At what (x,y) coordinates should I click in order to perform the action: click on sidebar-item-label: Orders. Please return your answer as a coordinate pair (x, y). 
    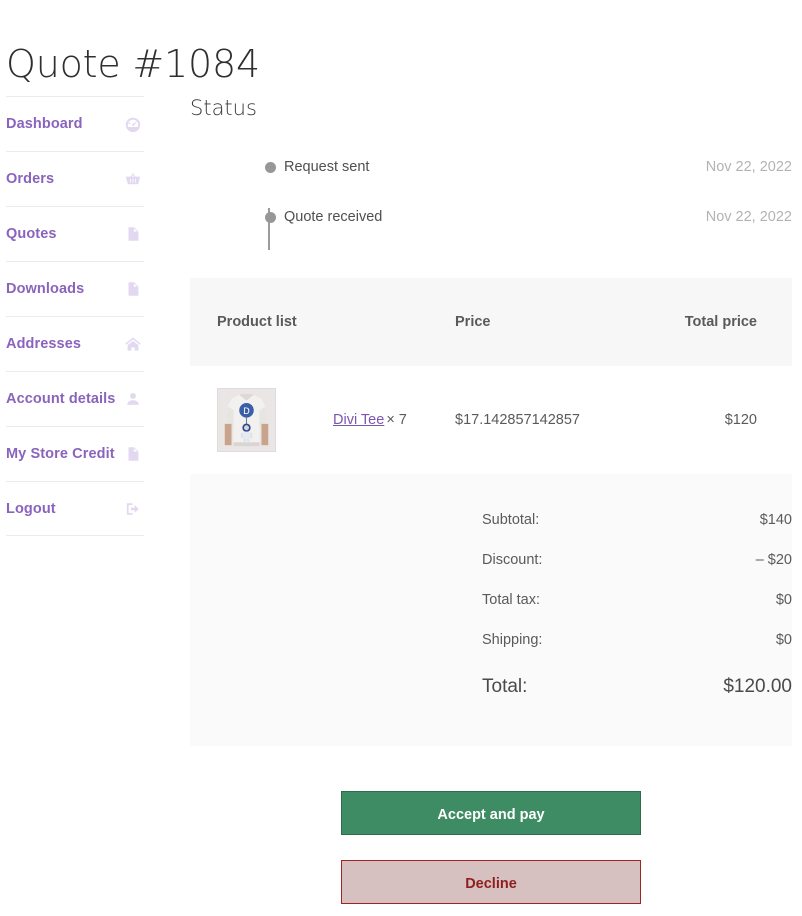
    Looking at the image, I should click on (30, 179).